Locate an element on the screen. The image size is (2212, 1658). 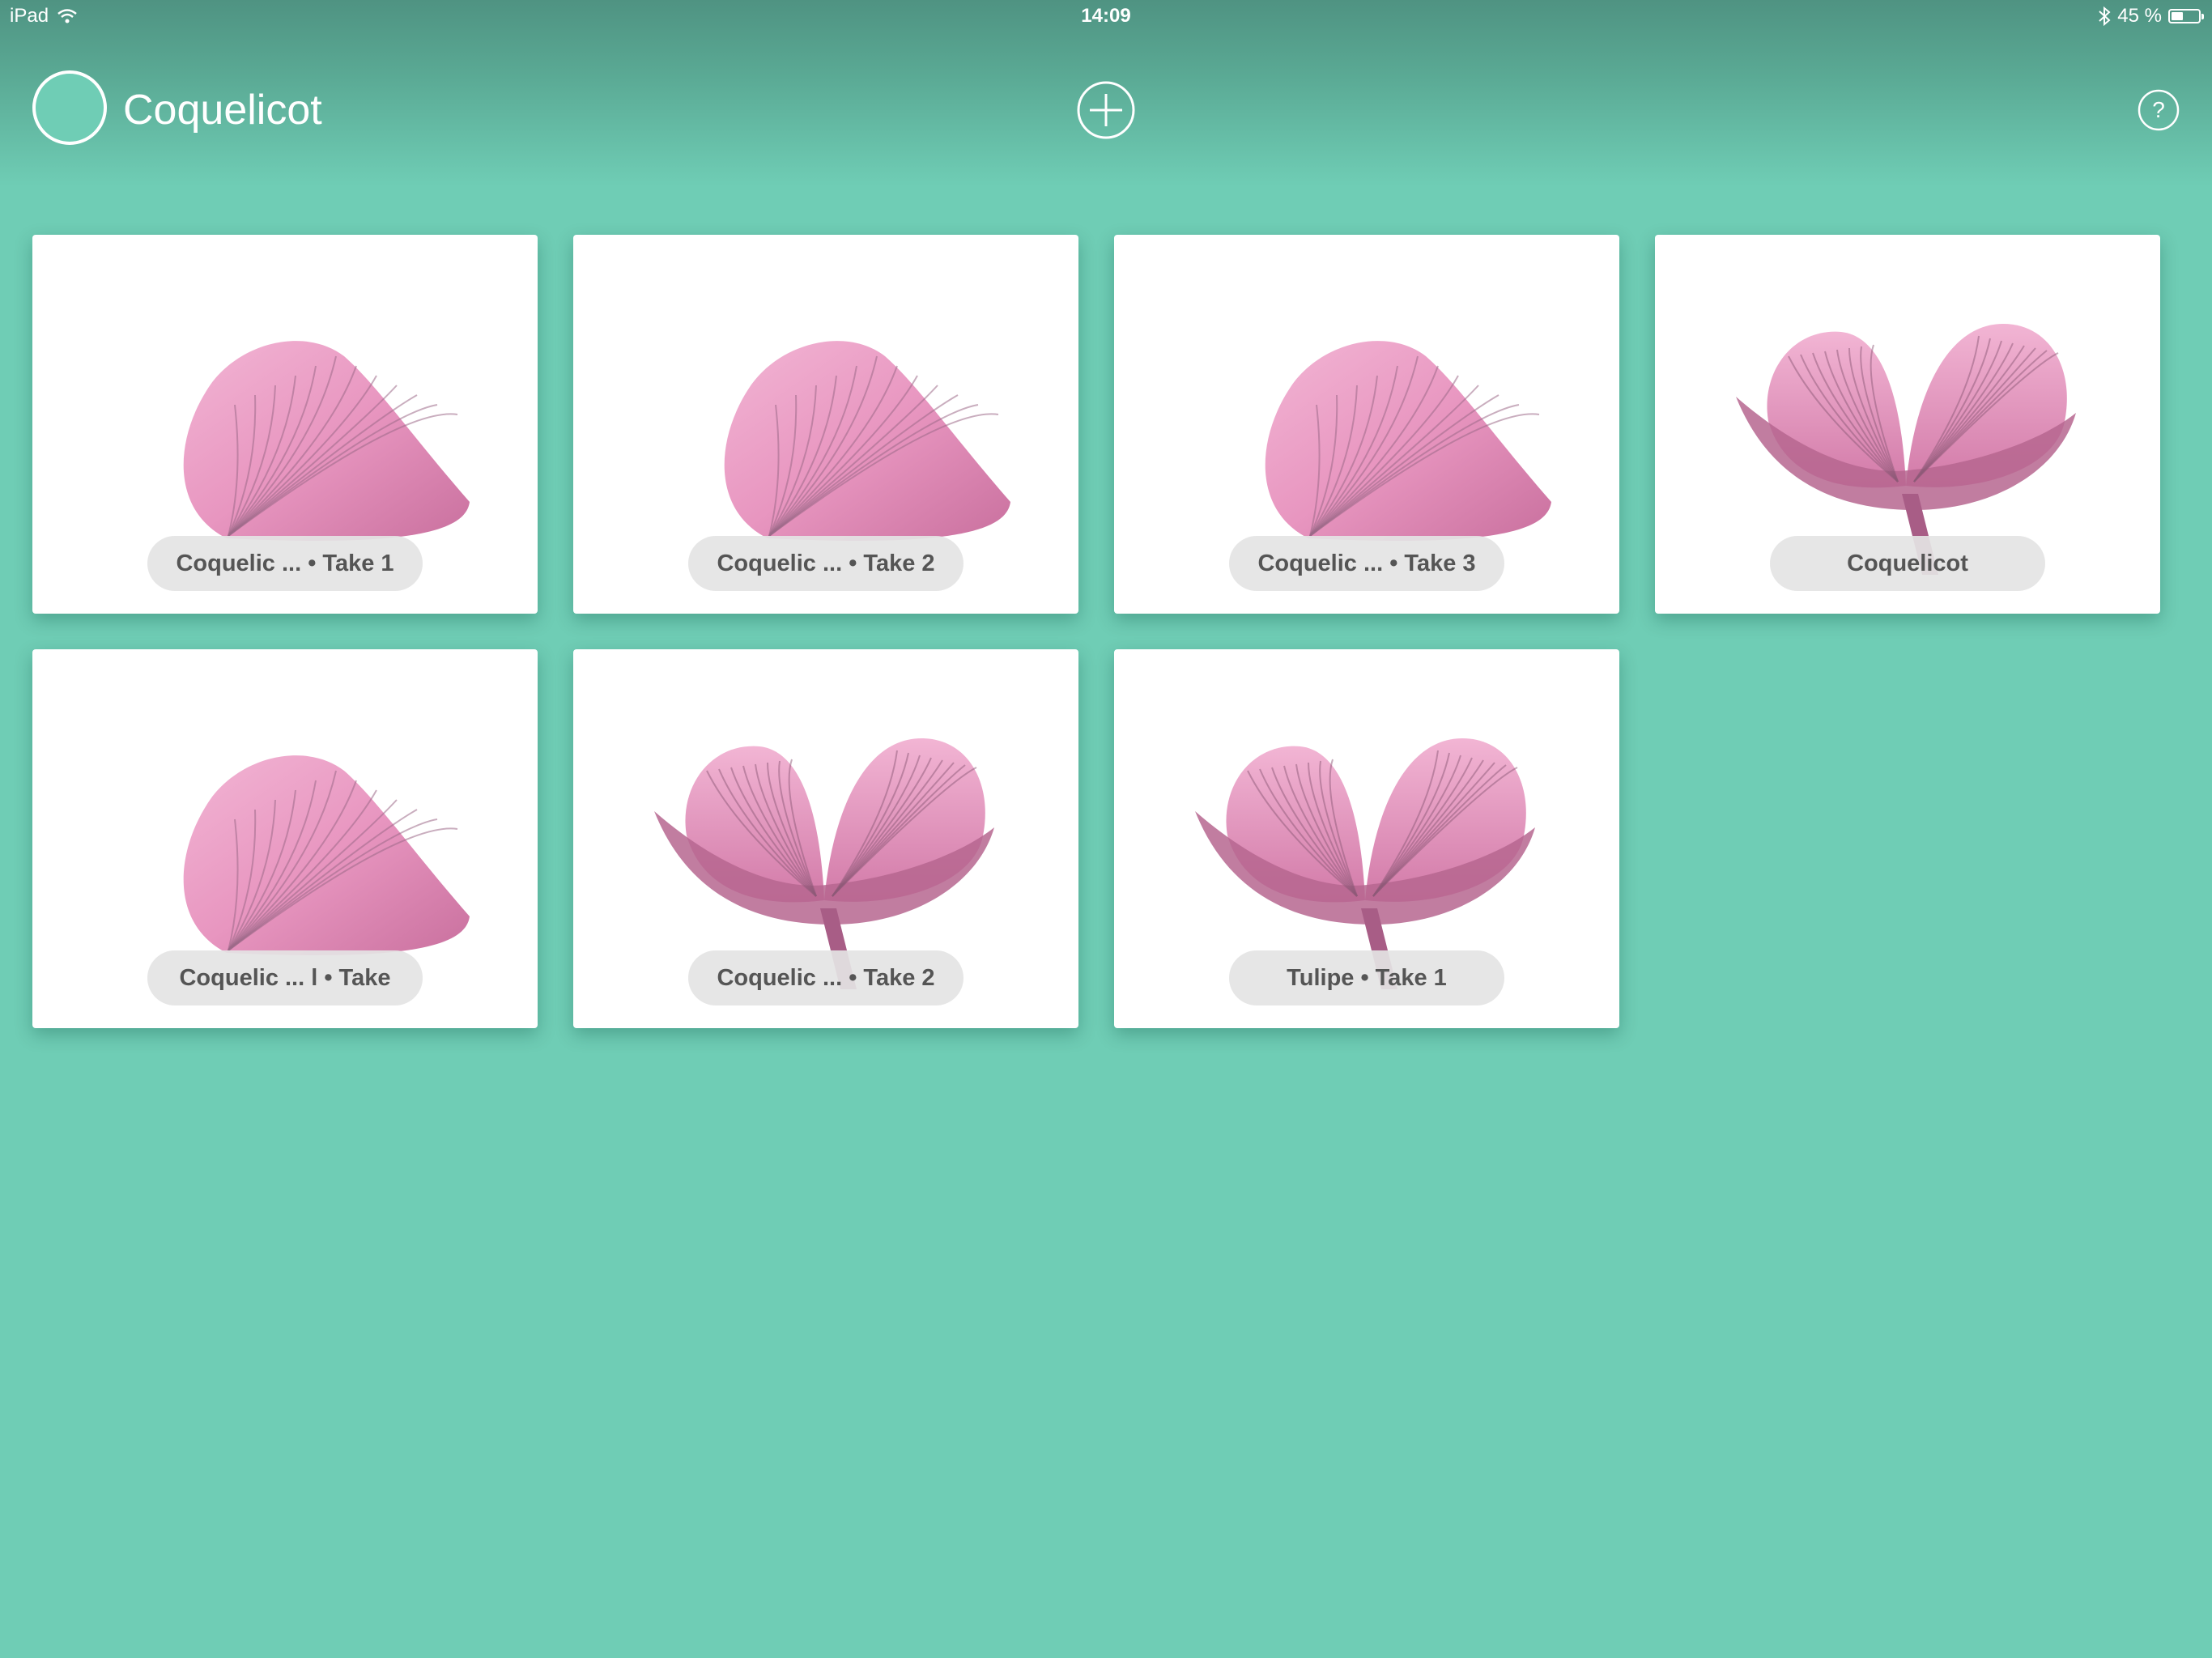
project-card: Coquelicot is located at coordinates (1908, 424).